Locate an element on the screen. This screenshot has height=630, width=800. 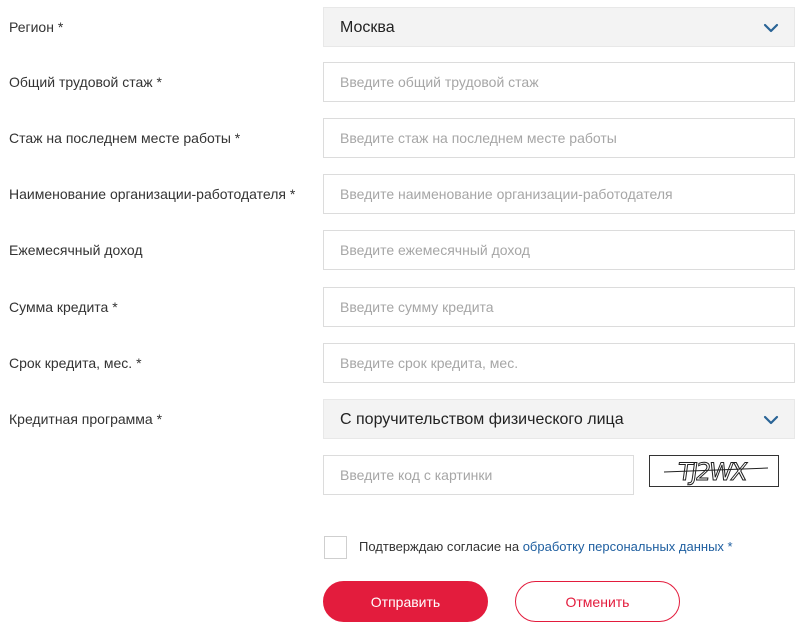
loan-term-input is located at coordinates (559, 363).